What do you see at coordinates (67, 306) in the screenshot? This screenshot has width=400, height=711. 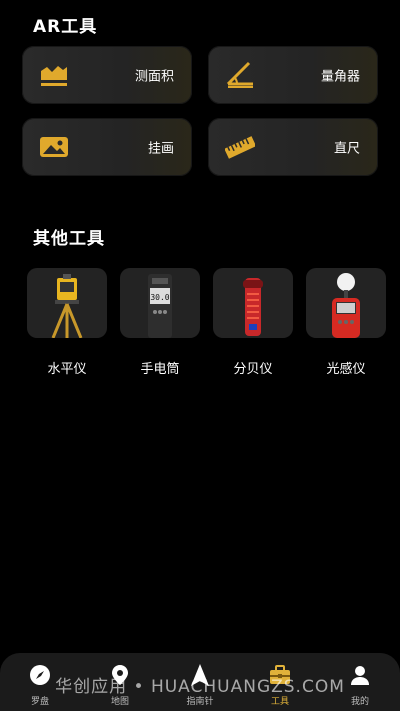 I see `level-instrument-icon` at bounding box center [67, 306].